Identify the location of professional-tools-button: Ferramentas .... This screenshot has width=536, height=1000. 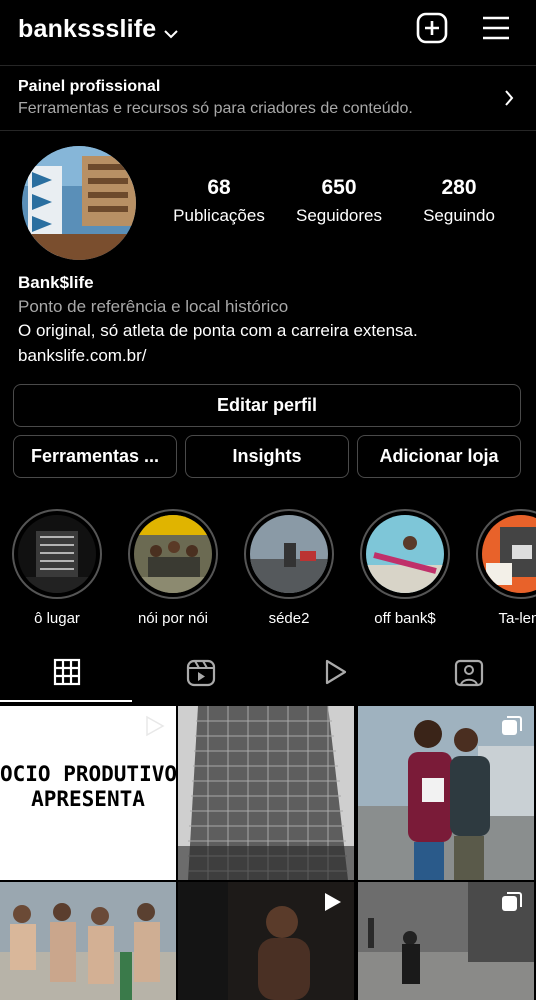
(95, 456).